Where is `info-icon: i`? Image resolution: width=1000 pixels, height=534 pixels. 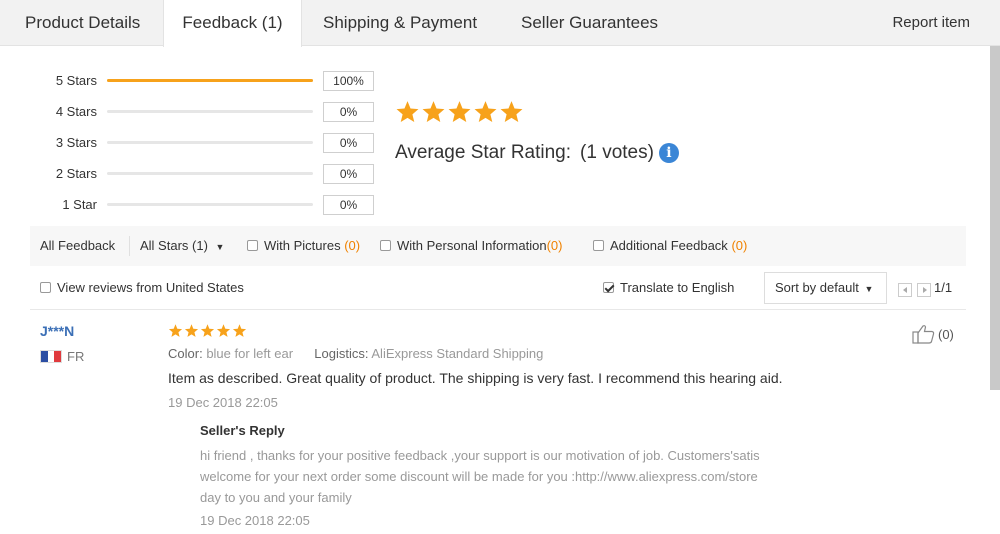 info-icon: i is located at coordinates (668, 153).